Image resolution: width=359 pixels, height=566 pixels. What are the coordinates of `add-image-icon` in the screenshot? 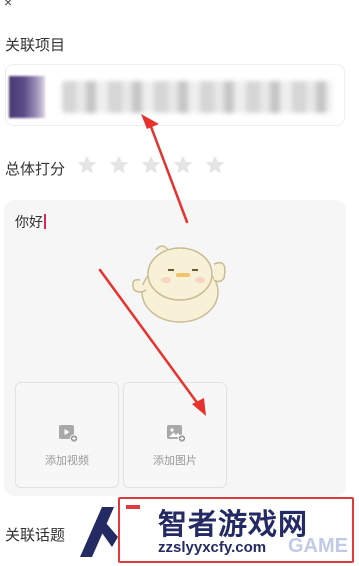 It's located at (176, 434).